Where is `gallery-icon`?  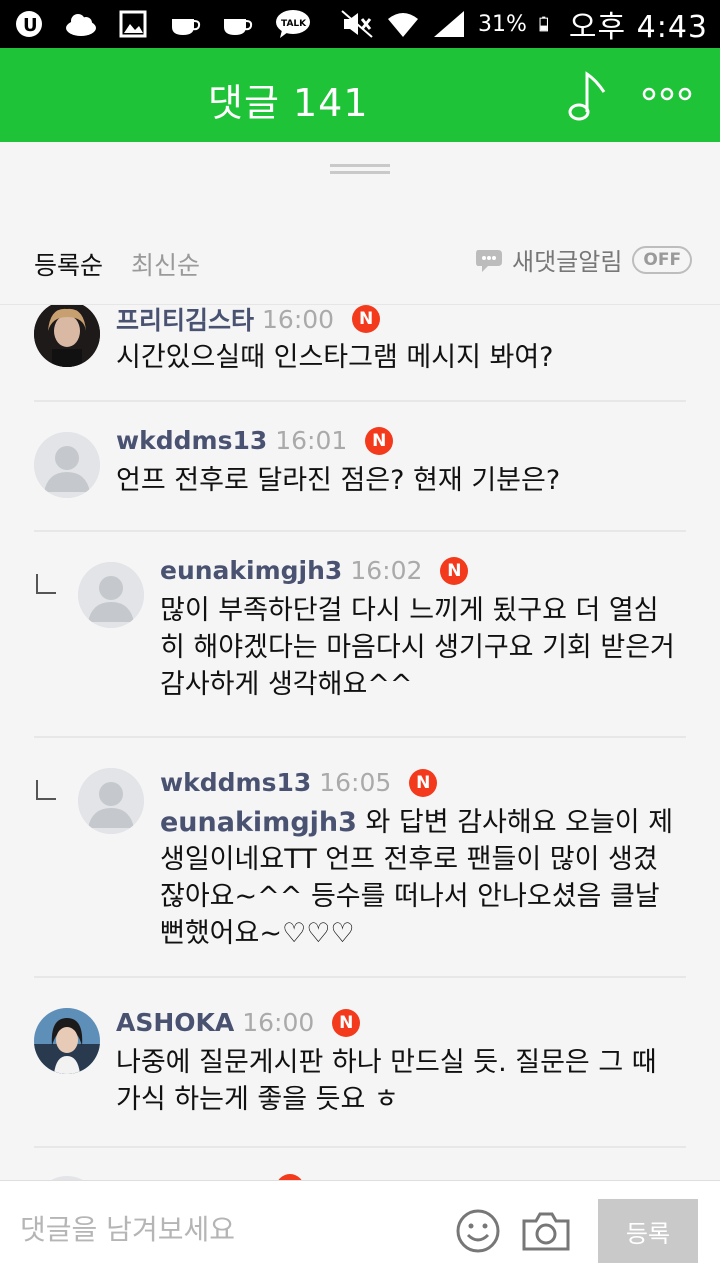 gallery-icon is located at coordinates (133, 24).